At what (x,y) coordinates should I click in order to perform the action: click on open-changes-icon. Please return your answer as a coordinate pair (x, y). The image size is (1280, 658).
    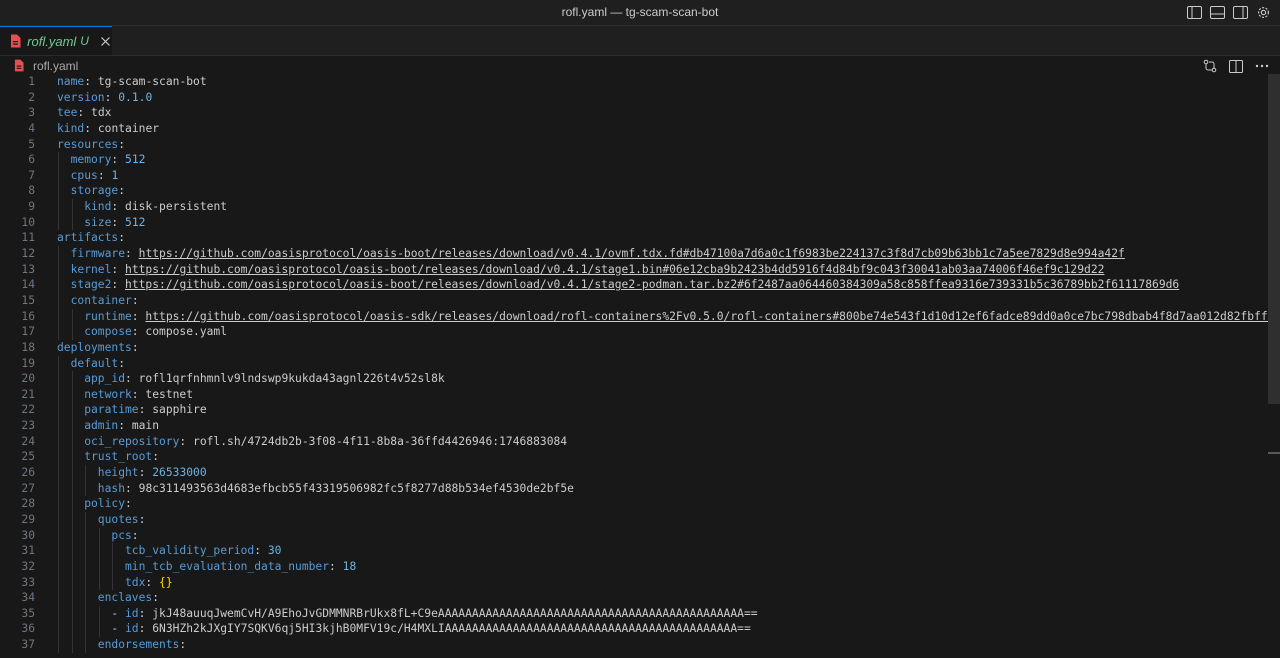
    Looking at the image, I should click on (1210, 66).